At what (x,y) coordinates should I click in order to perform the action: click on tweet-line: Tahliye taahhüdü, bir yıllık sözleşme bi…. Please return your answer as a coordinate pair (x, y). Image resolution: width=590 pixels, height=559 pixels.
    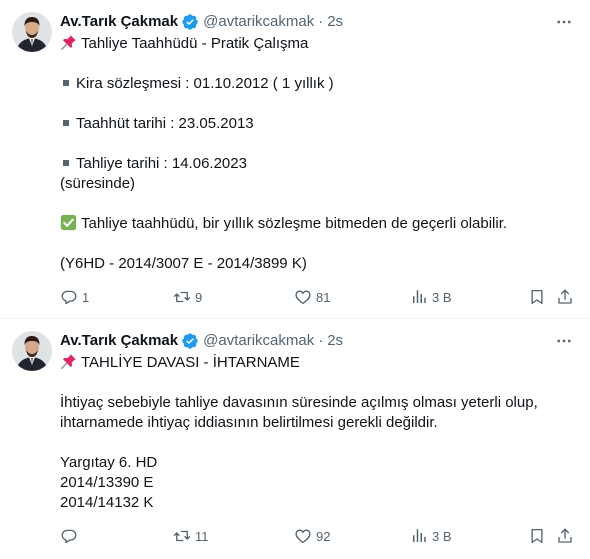
    Looking at the image, I should click on (317, 224).